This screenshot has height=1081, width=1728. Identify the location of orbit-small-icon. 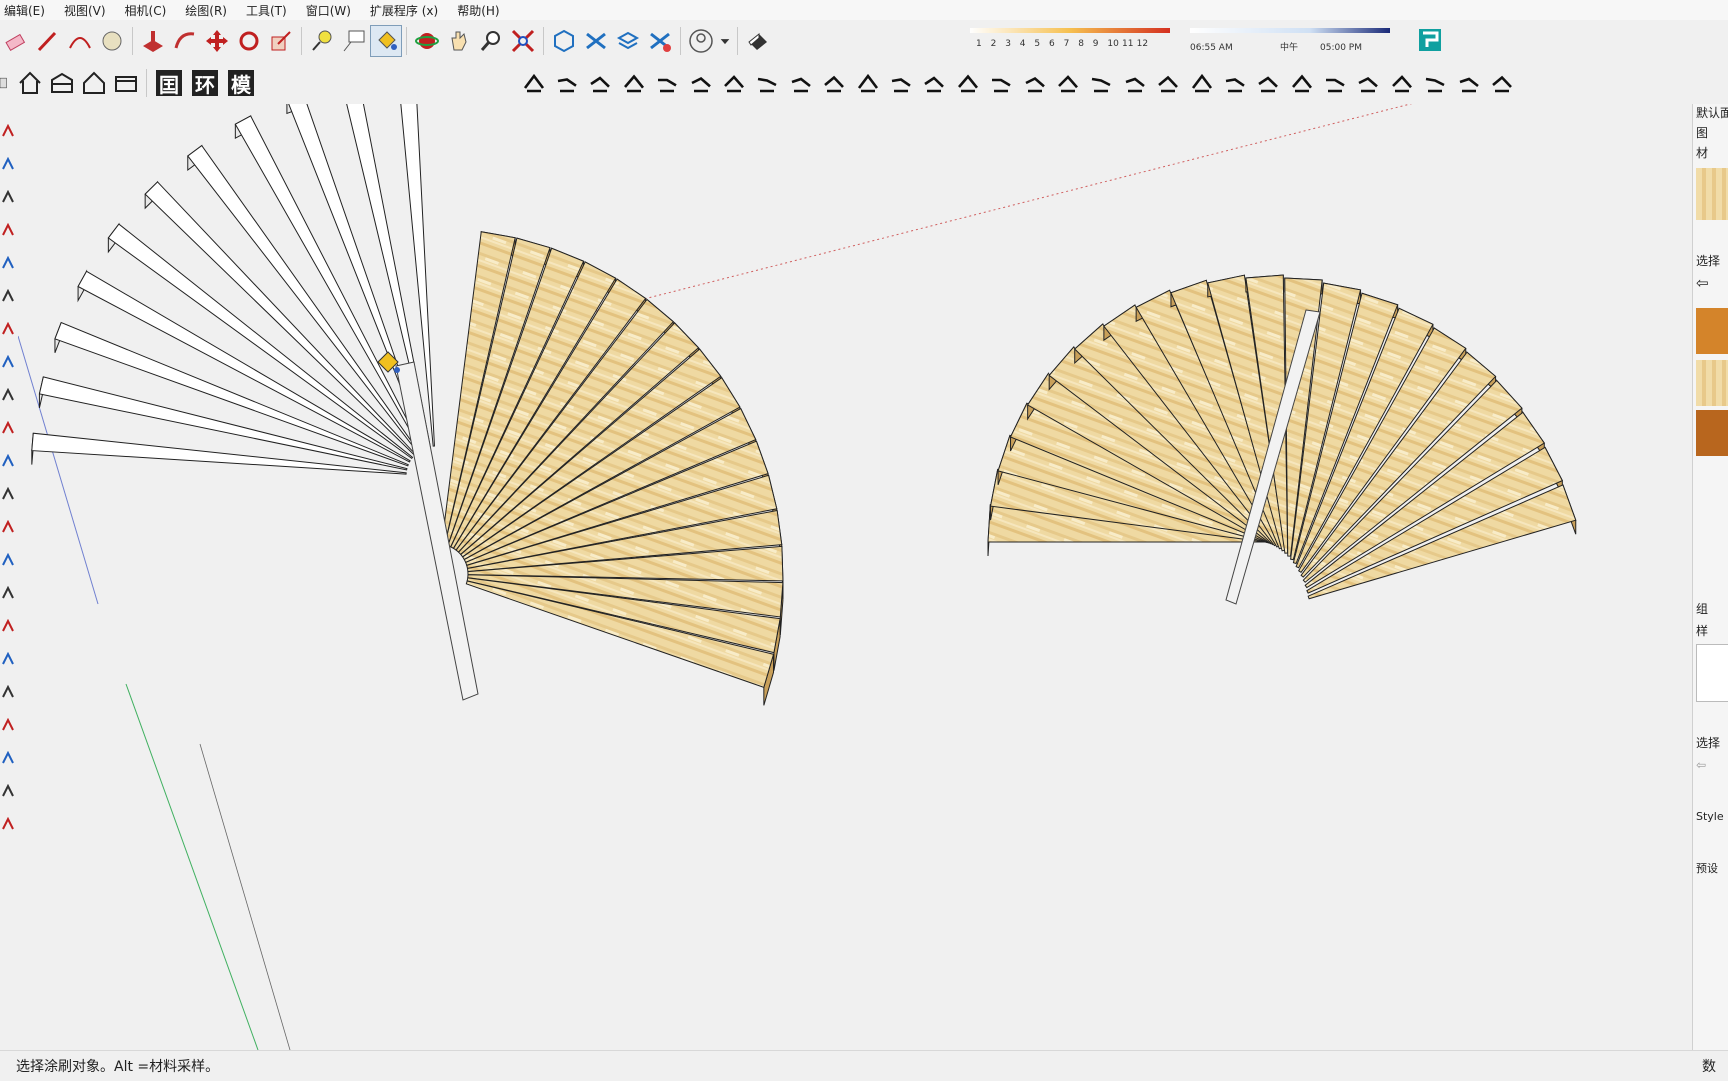
(8, 625).